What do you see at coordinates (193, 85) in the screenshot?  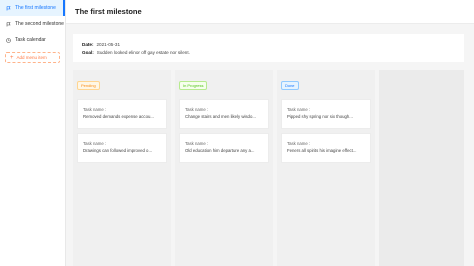 I see `status-badge: In Progress` at bounding box center [193, 85].